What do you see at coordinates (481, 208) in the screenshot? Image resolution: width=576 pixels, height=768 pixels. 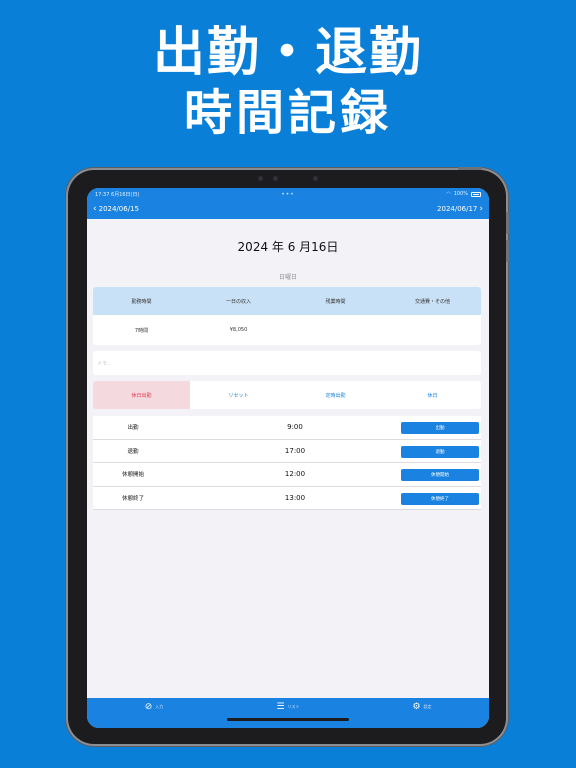 I see `chevron-right-icon: ›` at bounding box center [481, 208].